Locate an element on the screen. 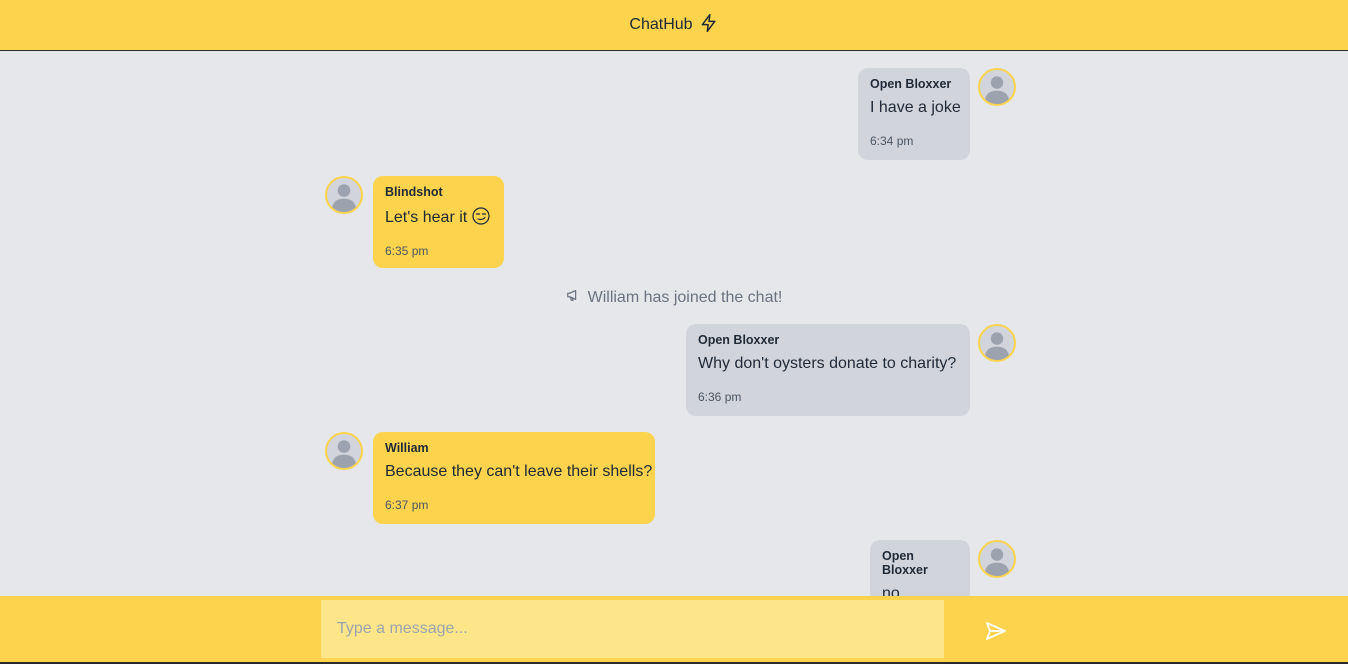  send-icon is located at coordinates (996, 634).